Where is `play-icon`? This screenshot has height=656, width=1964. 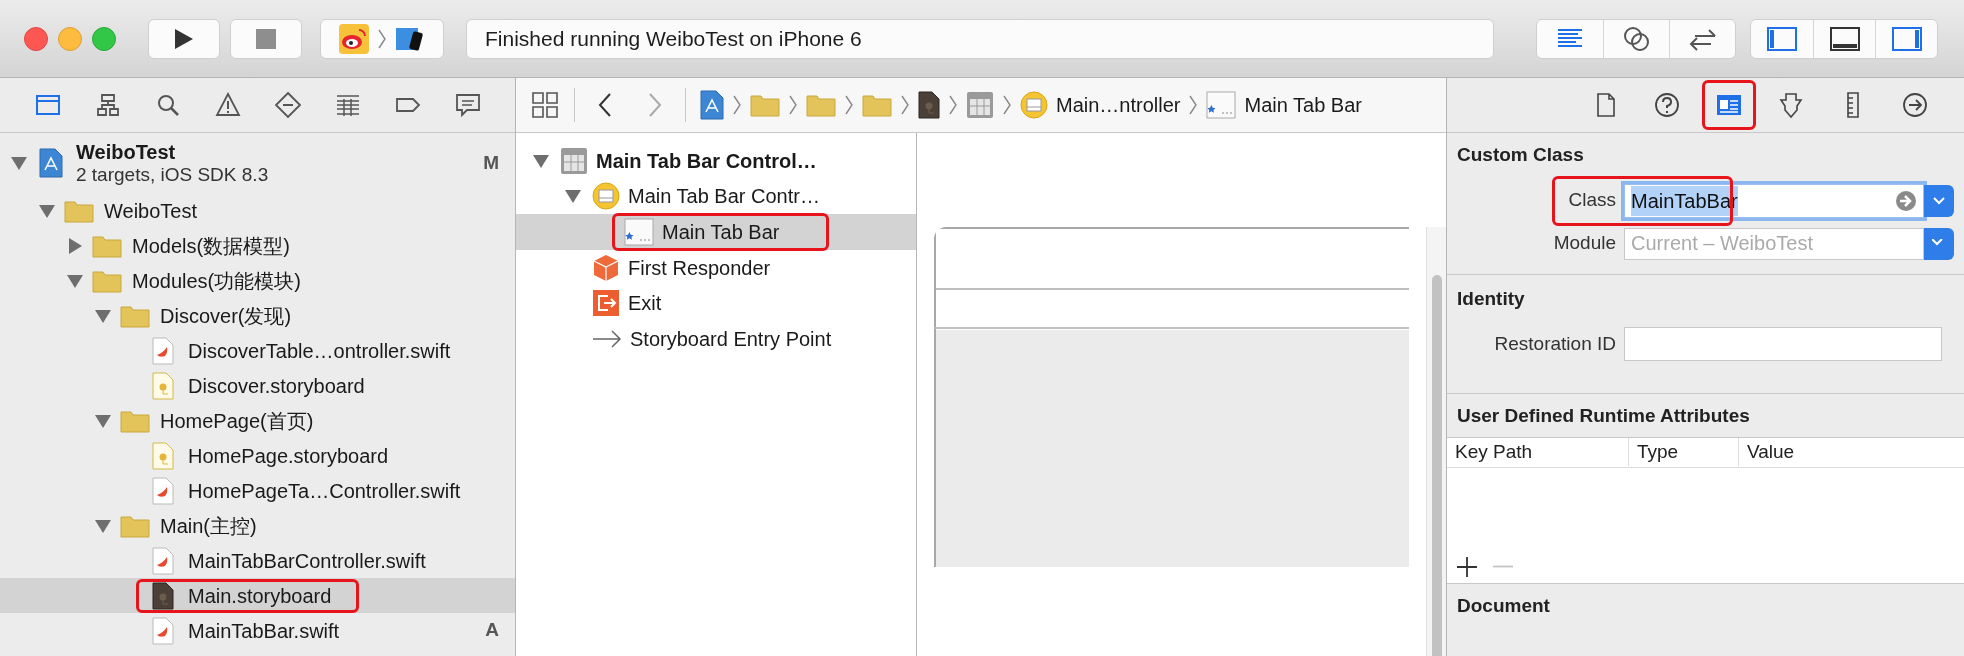 play-icon is located at coordinates (184, 38).